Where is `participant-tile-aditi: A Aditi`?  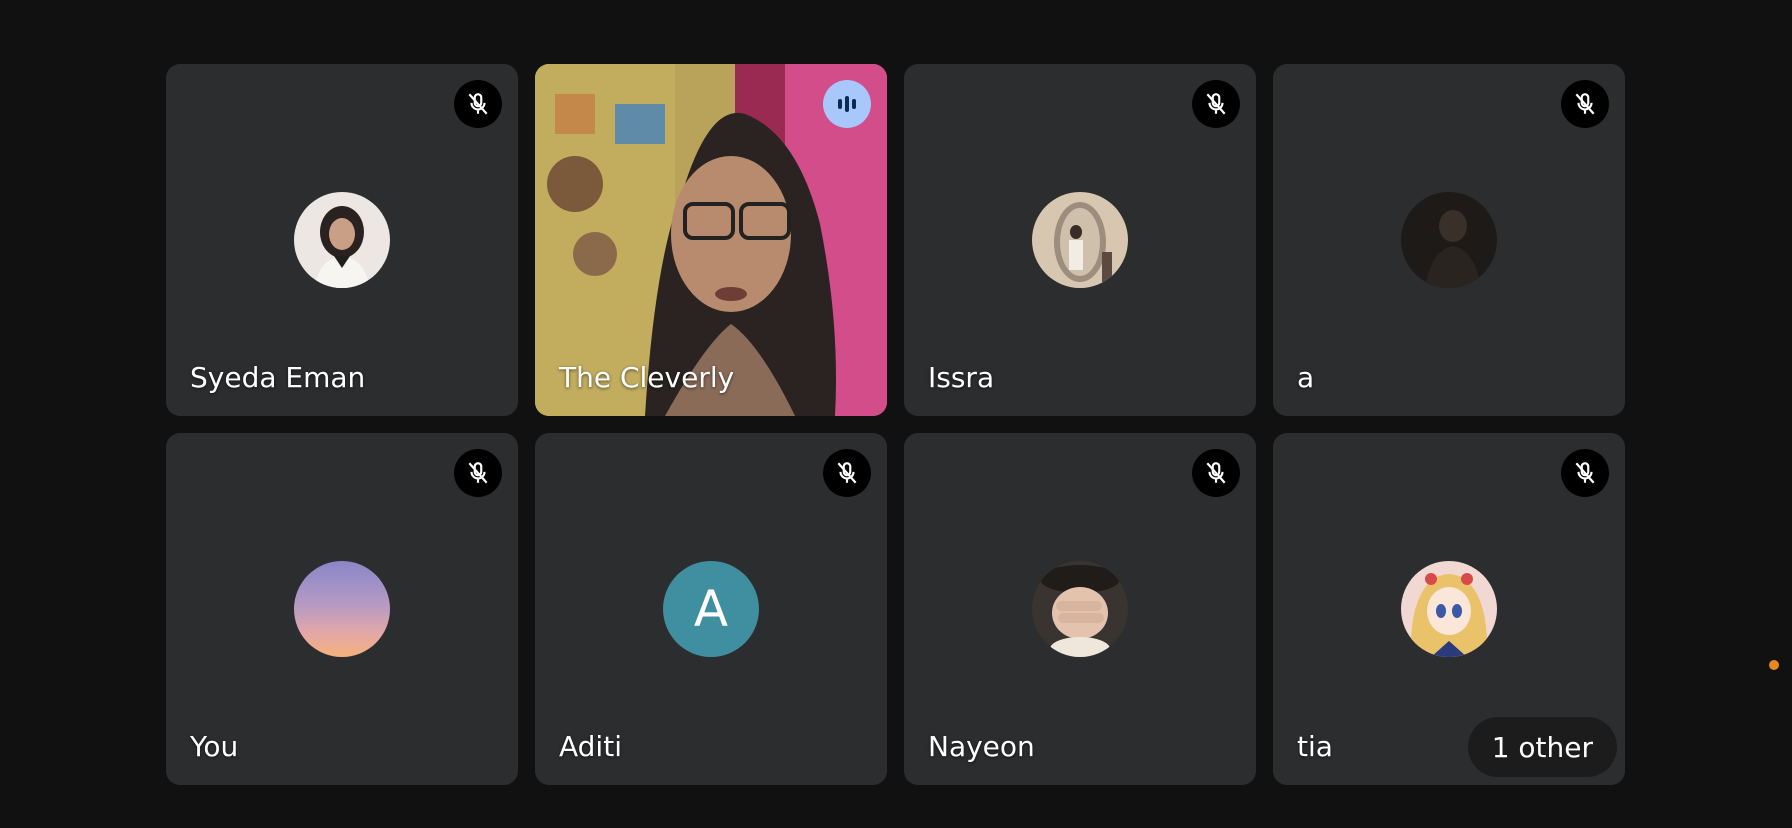 participant-tile-aditi: A Aditi is located at coordinates (711, 609).